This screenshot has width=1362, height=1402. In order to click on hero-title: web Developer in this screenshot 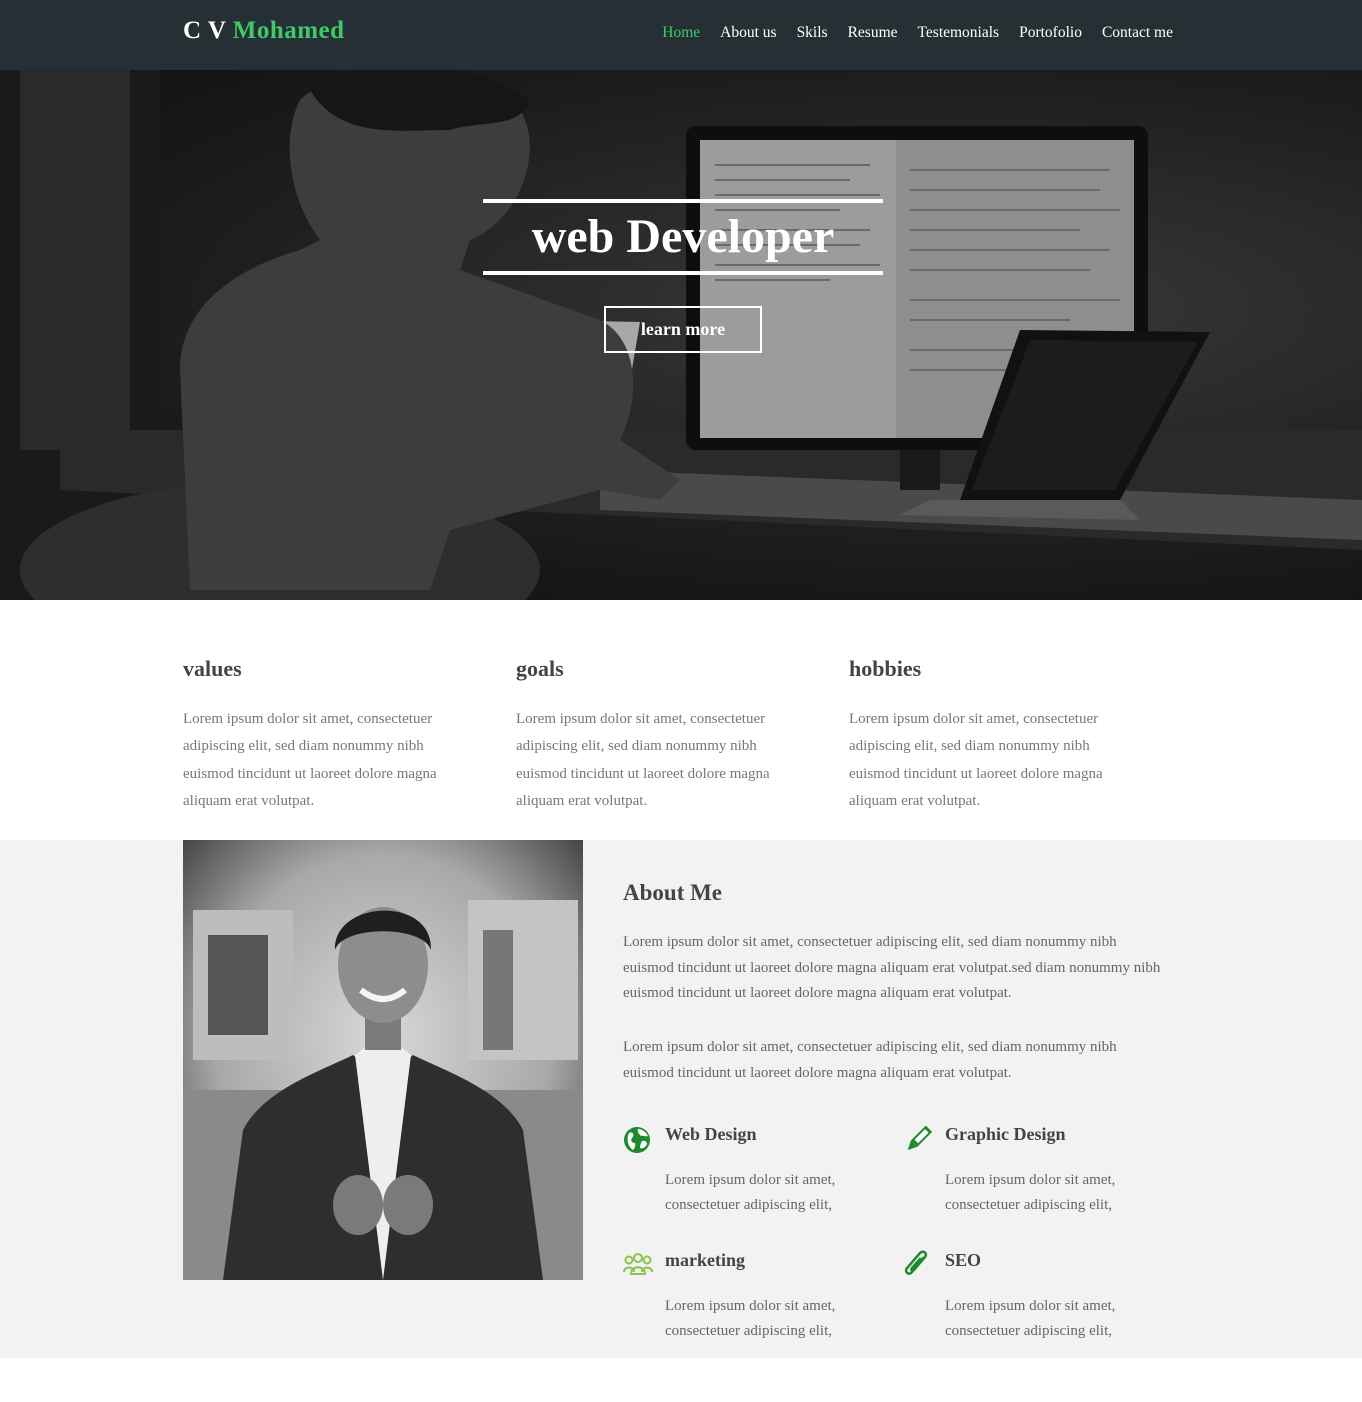, I will do `click(683, 236)`.